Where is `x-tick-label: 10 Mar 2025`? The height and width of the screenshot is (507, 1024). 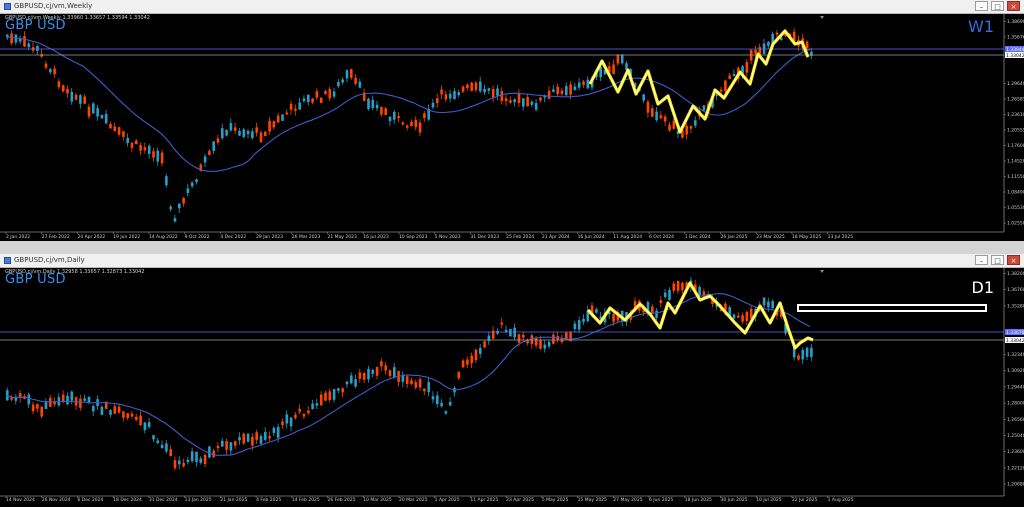
x-tick-label: 10 Mar 2025 is located at coordinates (377, 500).